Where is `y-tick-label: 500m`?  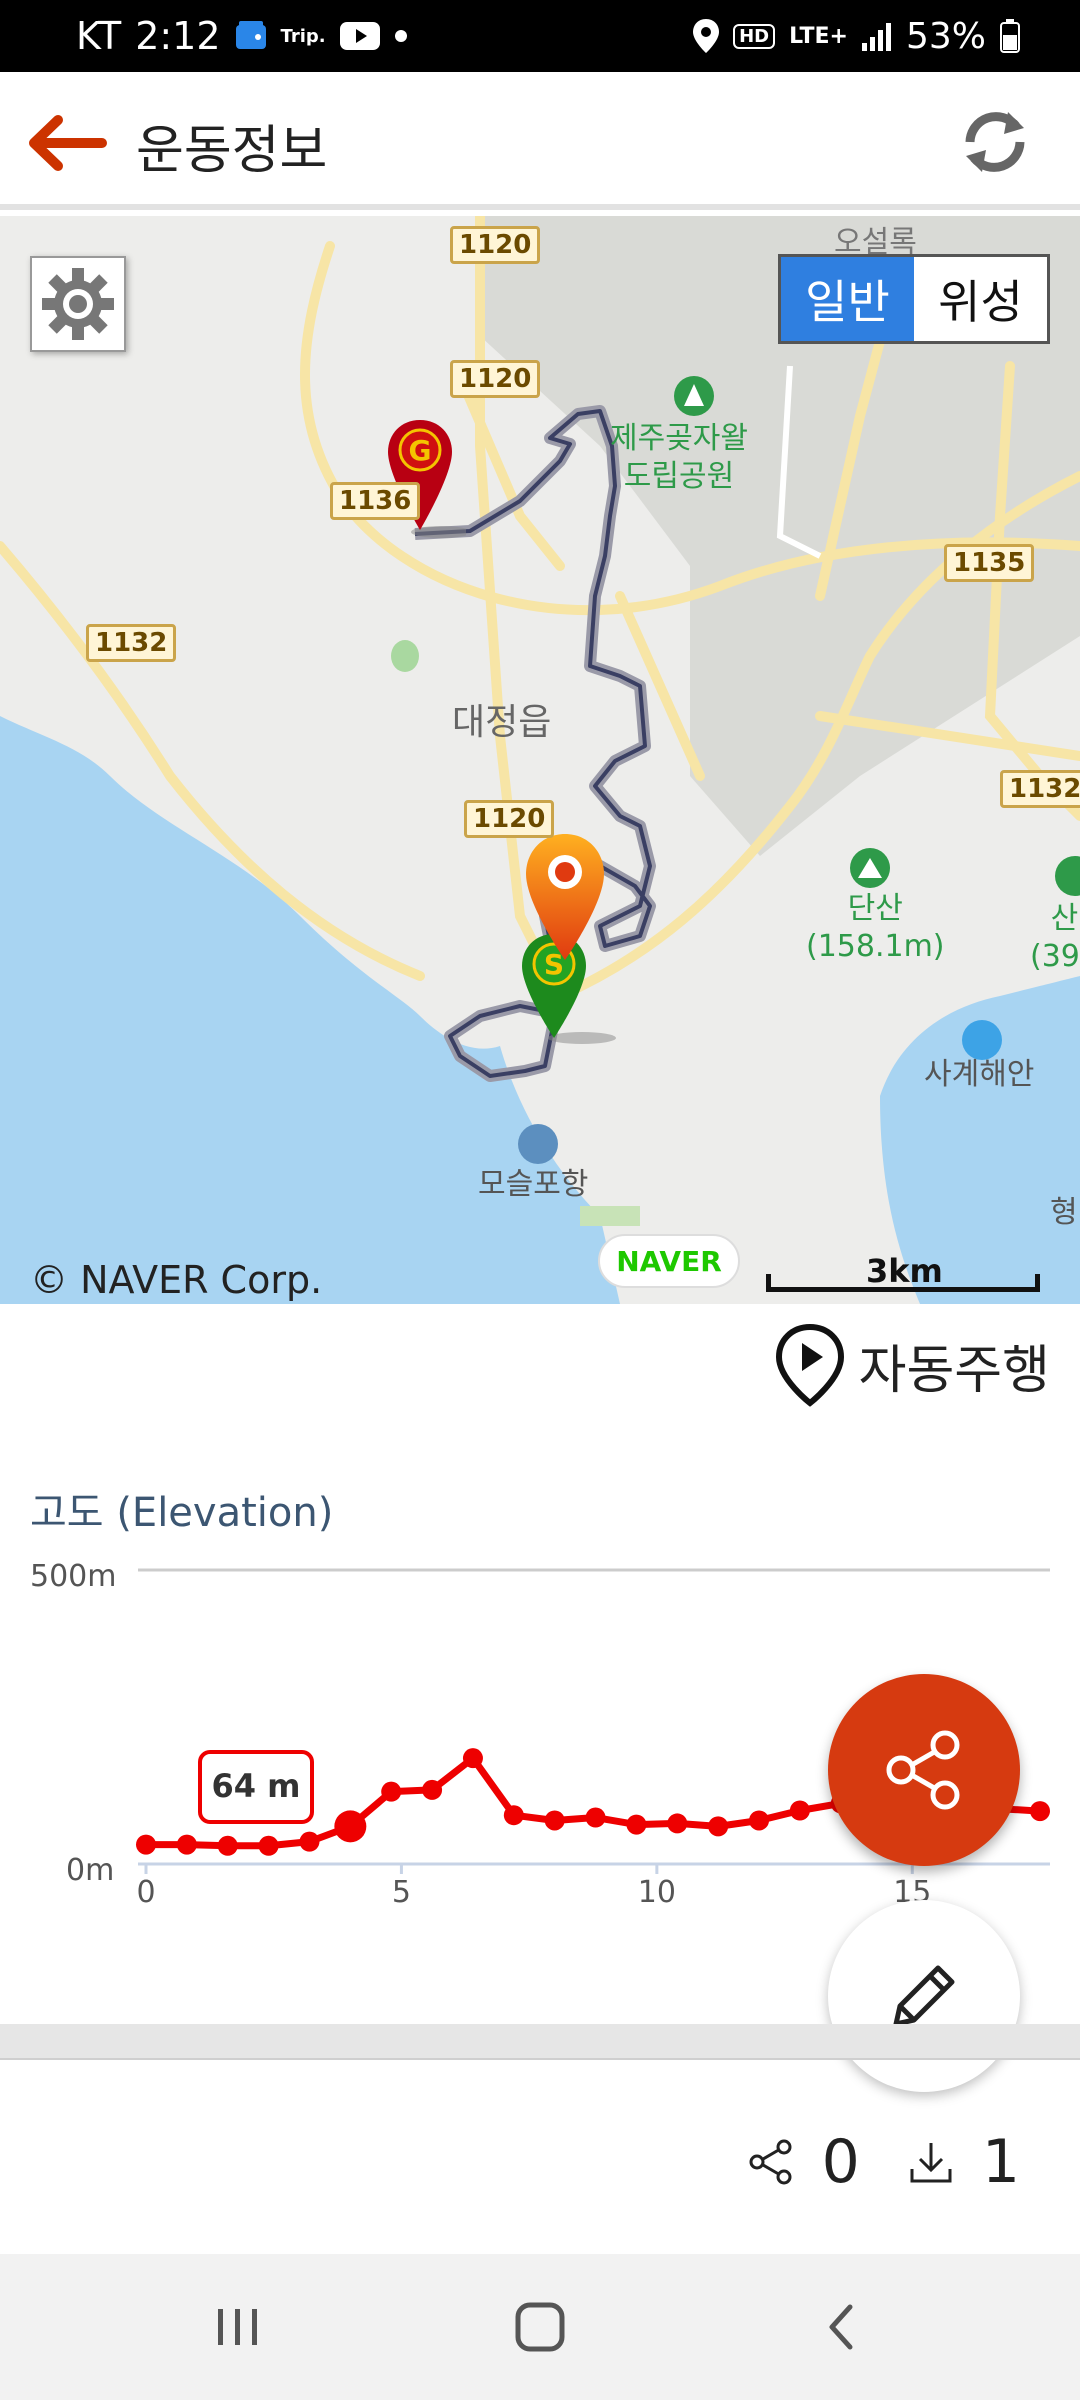
y-tick-label: 500m is located at coordinates (73, 1576).